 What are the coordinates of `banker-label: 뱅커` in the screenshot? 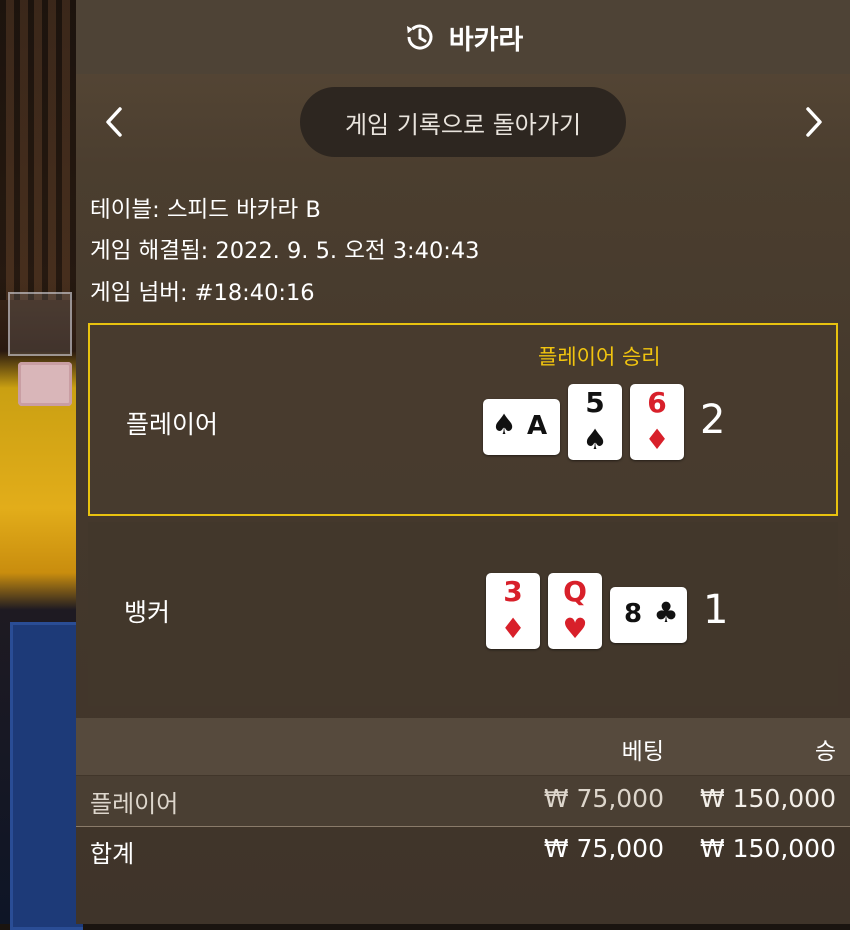 It's located at (147, 612).